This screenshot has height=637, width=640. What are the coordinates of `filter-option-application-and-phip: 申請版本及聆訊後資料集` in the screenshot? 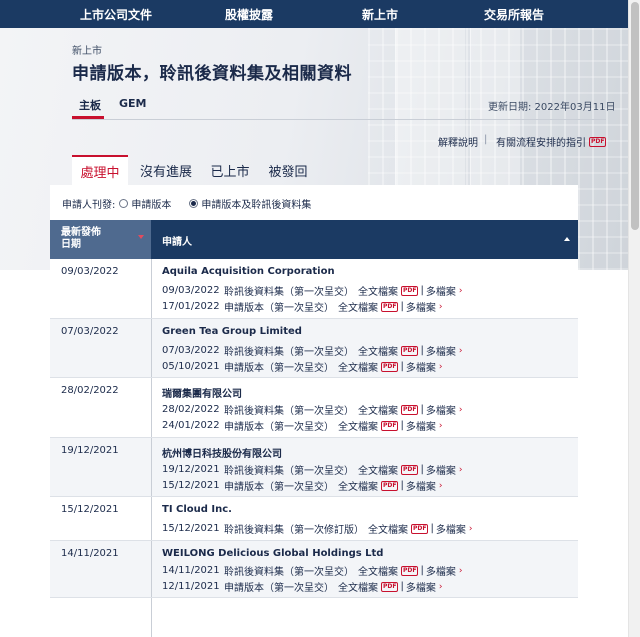 It's located at (256, 203).